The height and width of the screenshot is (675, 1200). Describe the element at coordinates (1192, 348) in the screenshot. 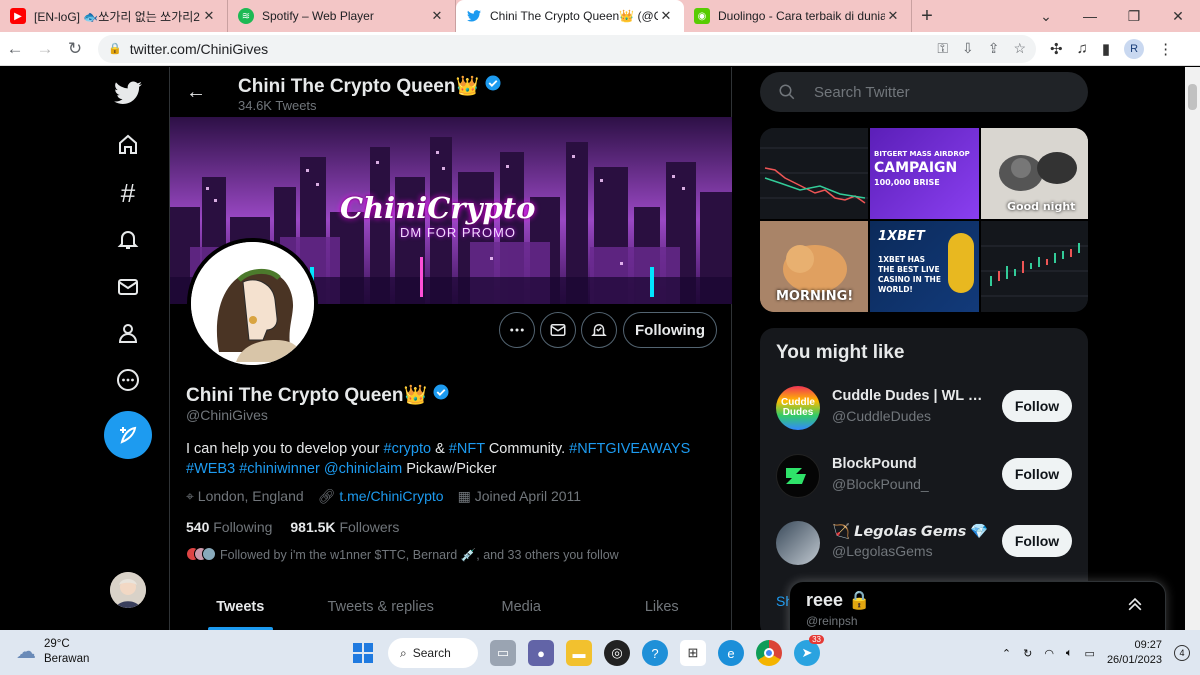

I see `page-scrollbar` at that location.